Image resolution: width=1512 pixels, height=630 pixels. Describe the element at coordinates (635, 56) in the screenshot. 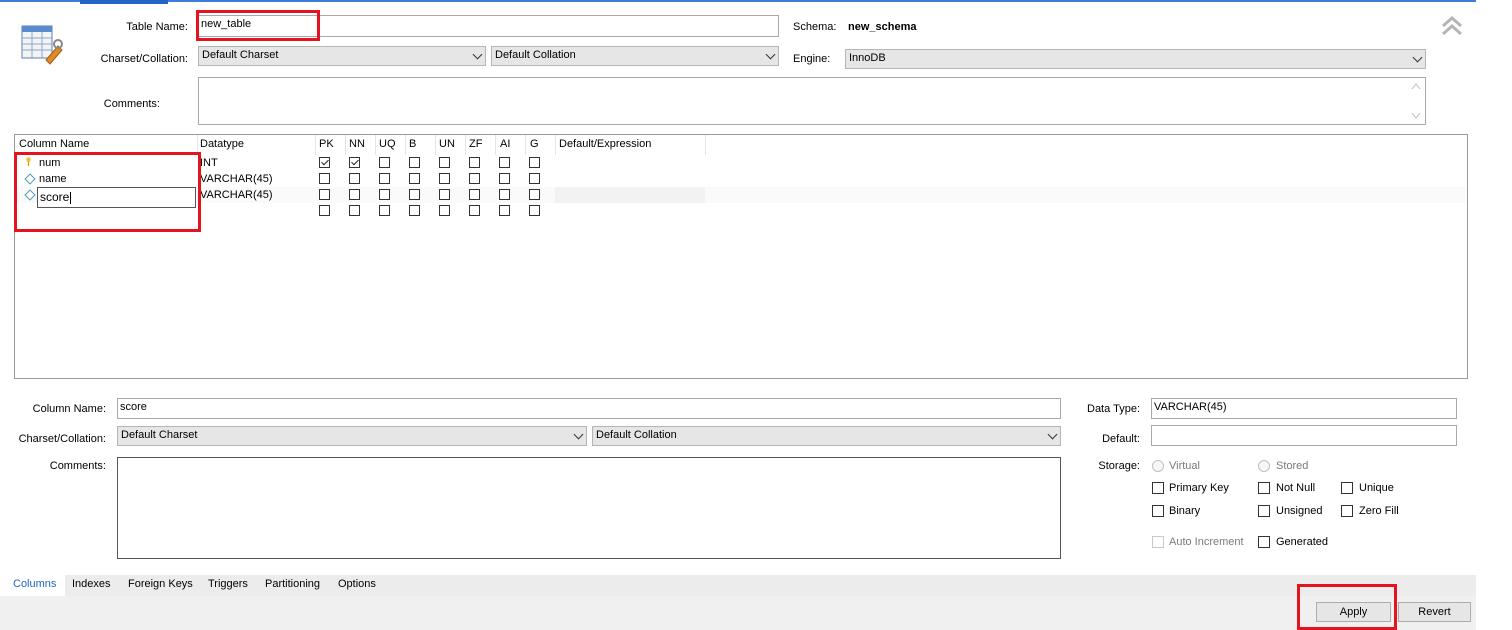

I see `collation-select: Default Collation` at that location.